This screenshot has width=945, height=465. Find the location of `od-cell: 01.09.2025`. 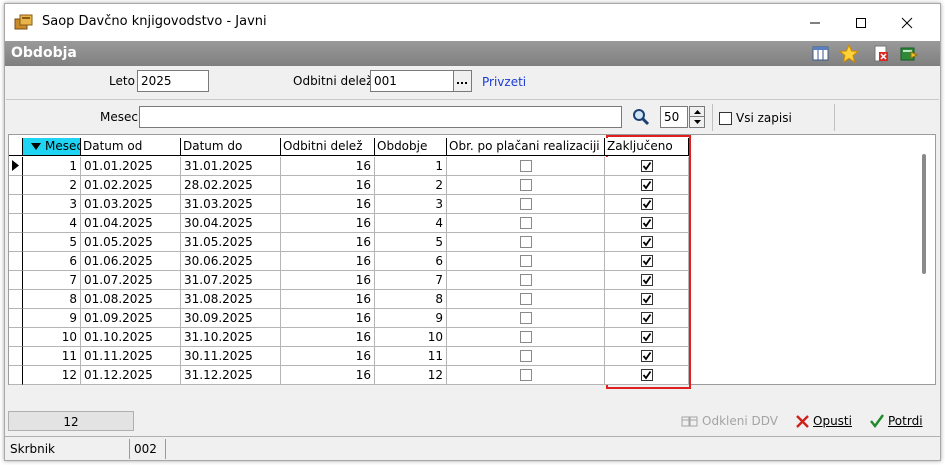

od-cell: 01.09.2025 is located at coordinates (131, 318).